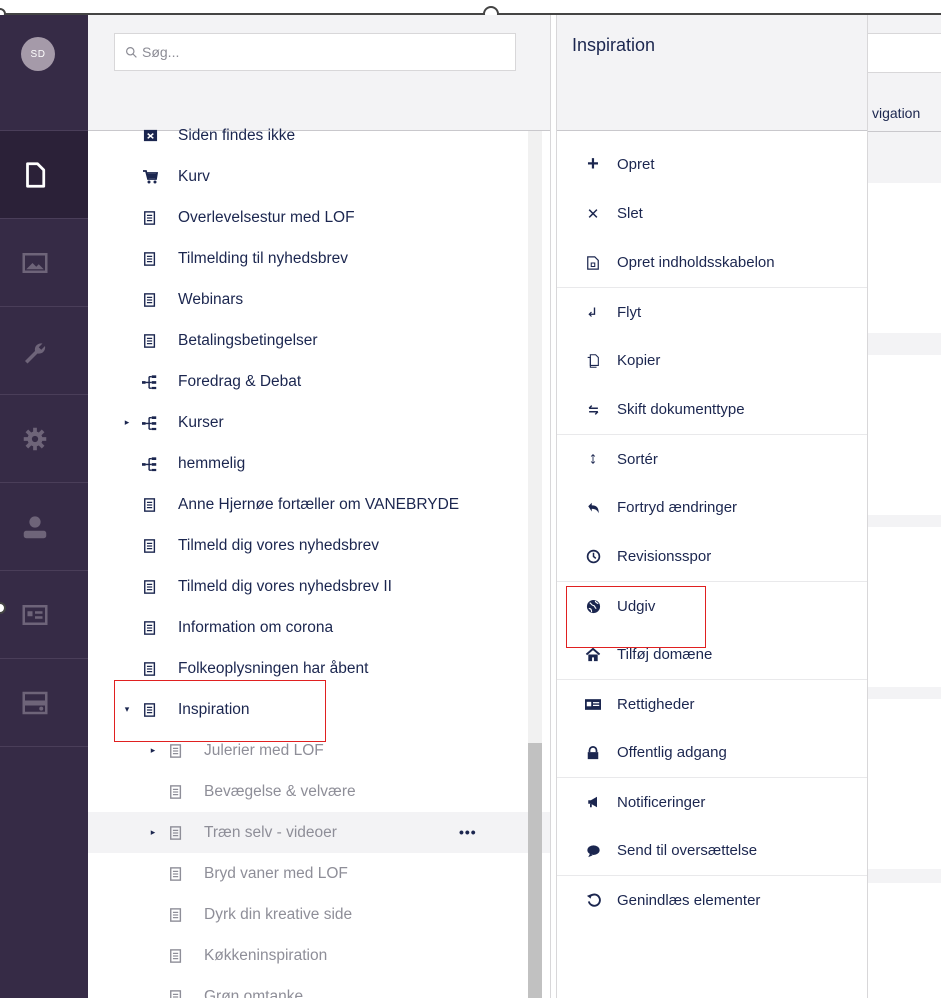  I want to click on action-kopier: Kopier, so click(712, 360).